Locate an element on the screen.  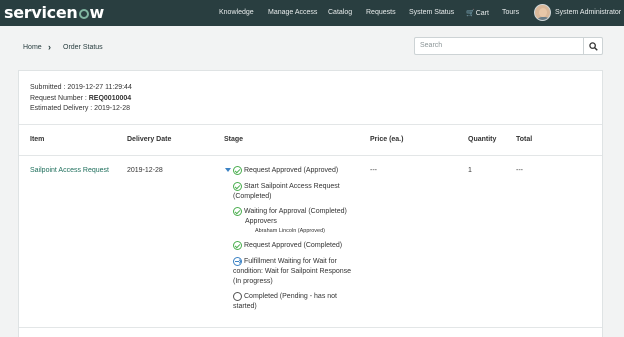
delivery-date-value: 2019-12-28 is located at coordinates (145, 170).